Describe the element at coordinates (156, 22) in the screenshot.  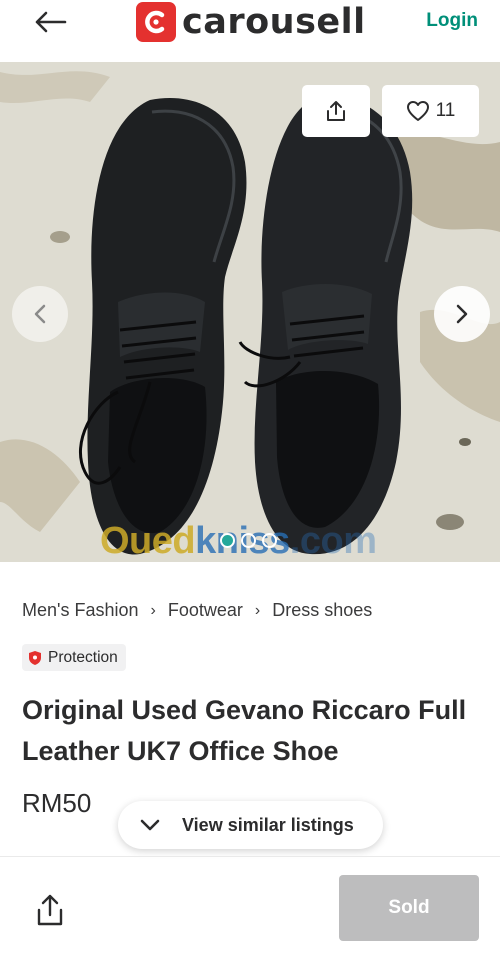
I see `carousell-logo-icon` at that location.